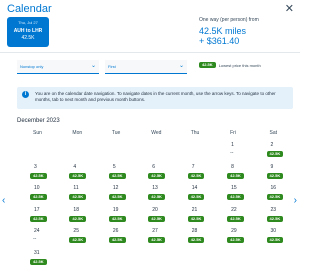 The width and height of the screenshot is (320, 270). Describe the element at coordinates (194, 239) in the screenshot. I see `calendar-day-cell: 28 42.5K` at that location.